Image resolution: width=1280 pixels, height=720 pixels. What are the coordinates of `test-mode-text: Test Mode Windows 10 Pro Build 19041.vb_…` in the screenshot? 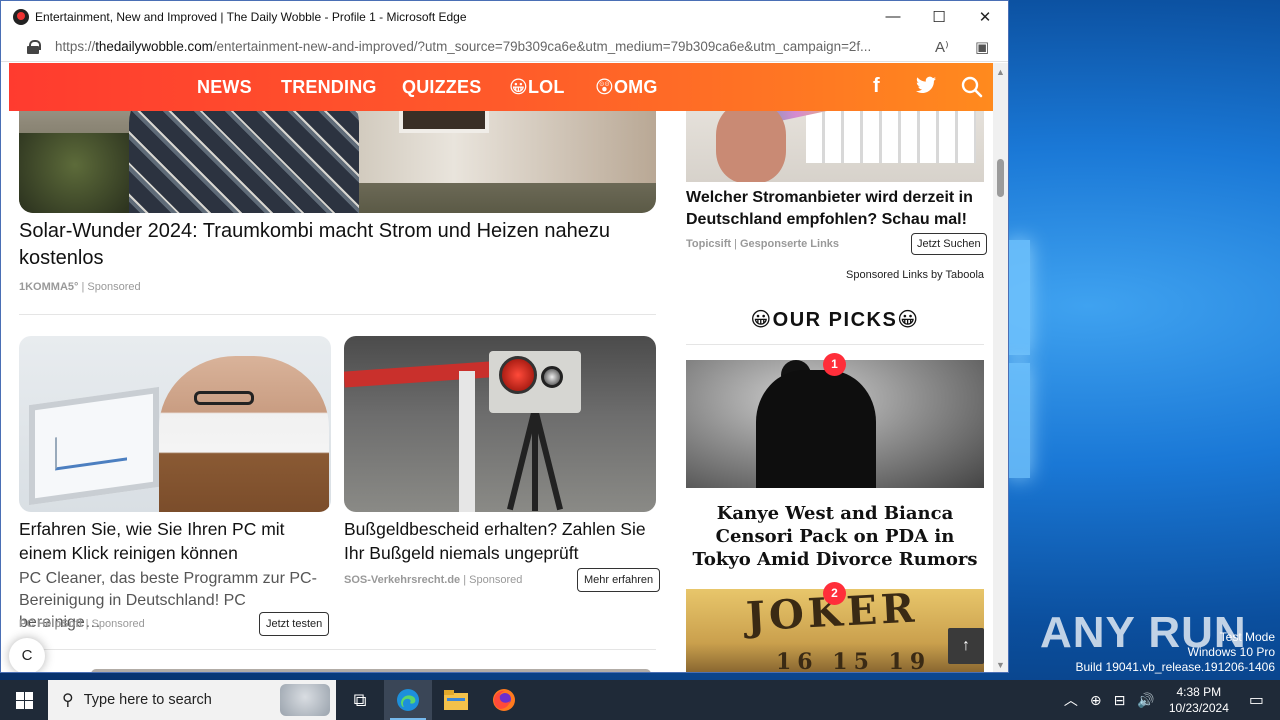 It's located at (1175, 652).